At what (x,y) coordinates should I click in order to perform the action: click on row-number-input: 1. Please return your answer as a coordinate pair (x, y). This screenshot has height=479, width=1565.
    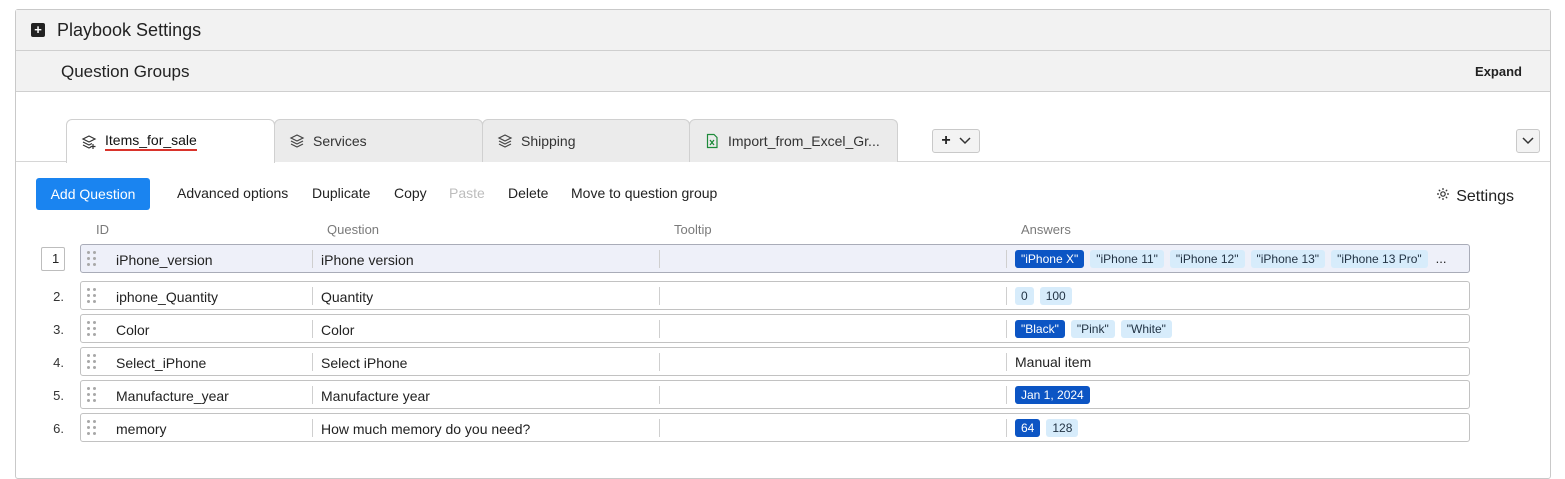
    Looking at the image, I should click on (53, 259).